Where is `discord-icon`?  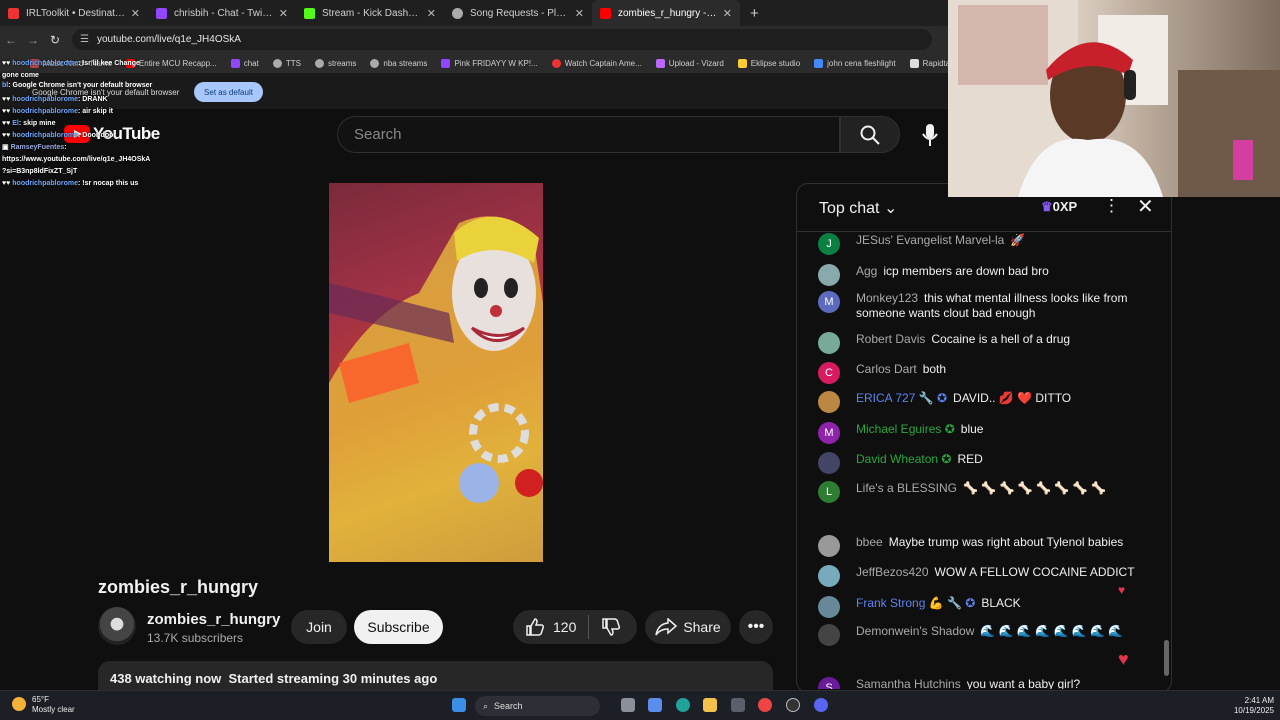
discord-icon is located at coordinates (821, 705).